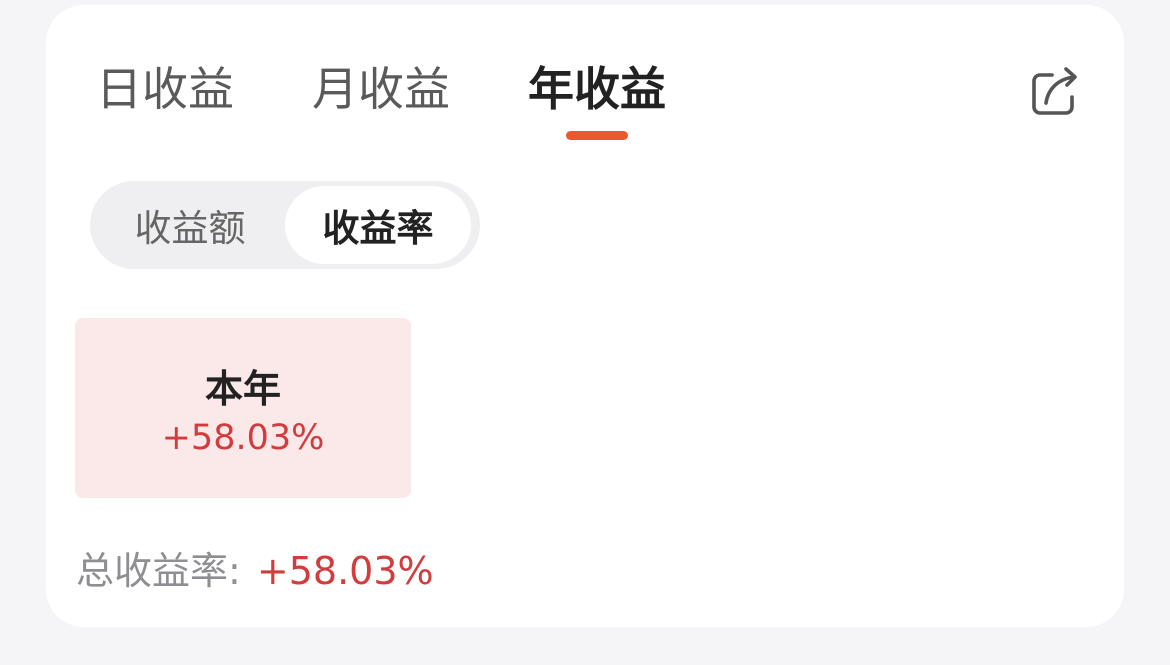 This screenshot has height=665, width=1170. I want to click on total-return-row: 总收益率: +58.03%, so click(255, 567).